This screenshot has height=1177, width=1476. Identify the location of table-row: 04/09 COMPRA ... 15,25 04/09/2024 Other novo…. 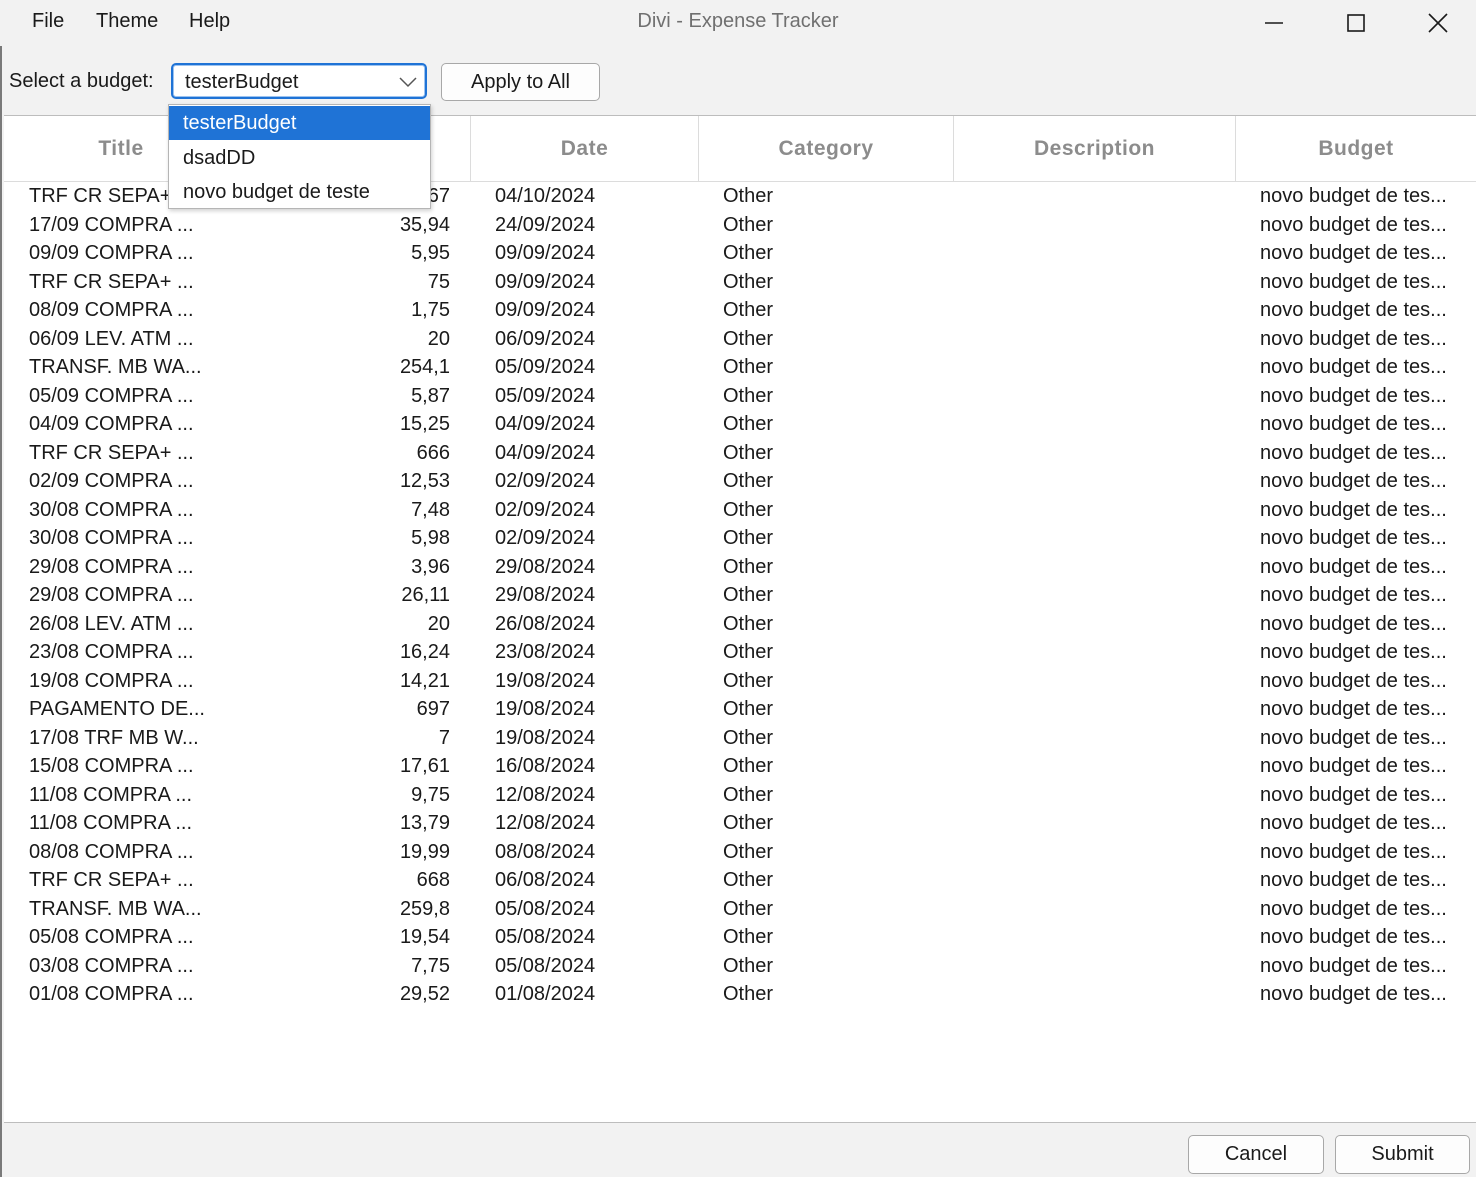
(740, 425).